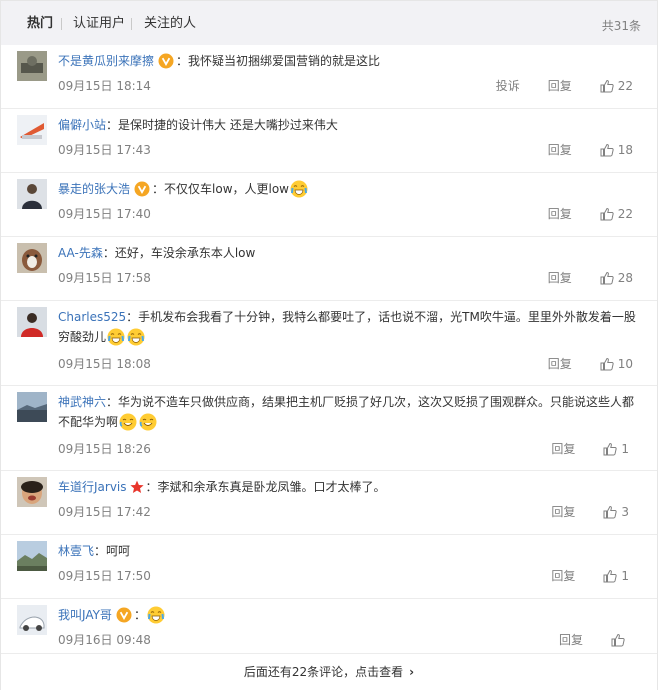 The image size is (660, 690). I want to click on comment-text: 车道行Jarvis ：李斌和余承东真是卧龙凤雏。口才太棒了。, so click(350, 487).